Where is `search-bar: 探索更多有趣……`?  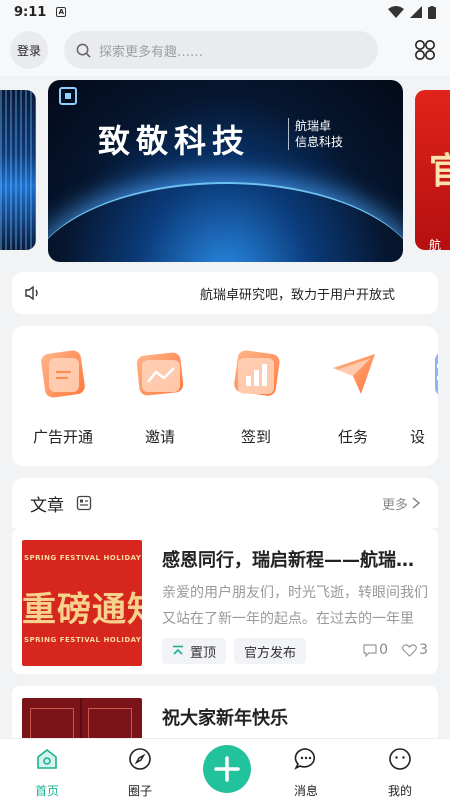 search-bar: 探索更多有趣…… is located at coordinates (221, 50).